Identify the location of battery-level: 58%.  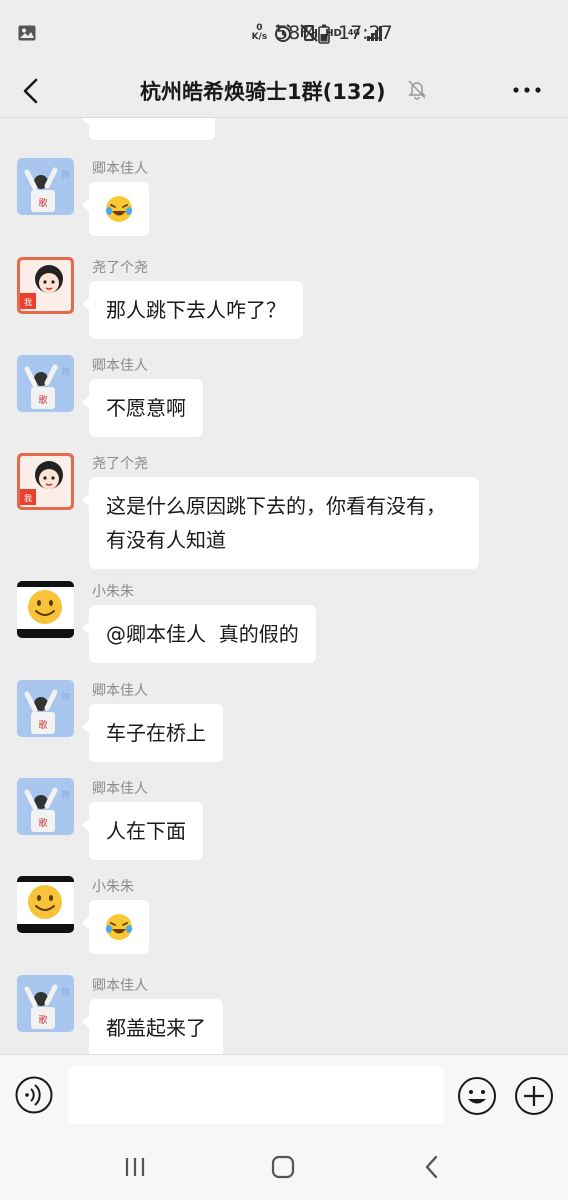
(297, 33).